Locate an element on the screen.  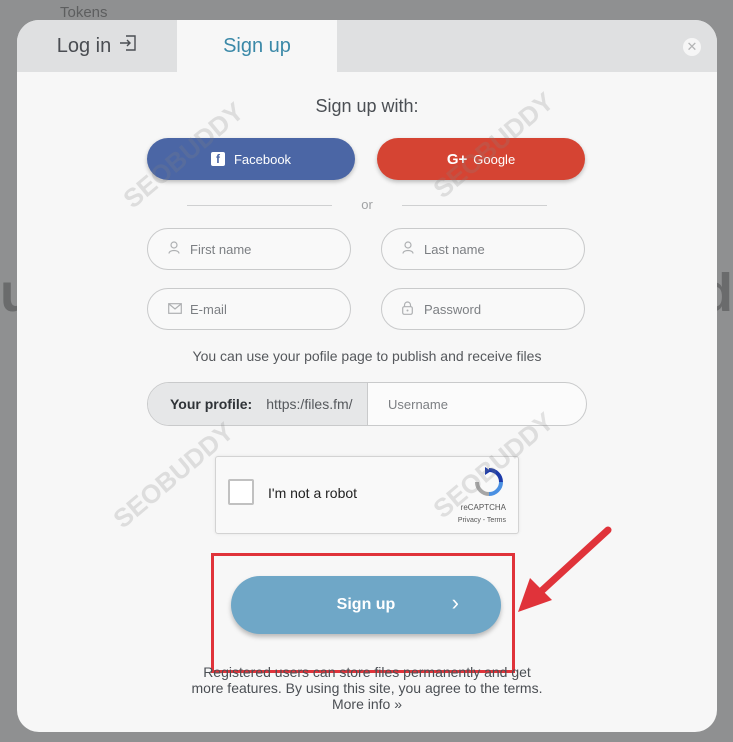
profile-url-group: Your profile: https:/files.fm/ Username is located at coordinates (367, 404).